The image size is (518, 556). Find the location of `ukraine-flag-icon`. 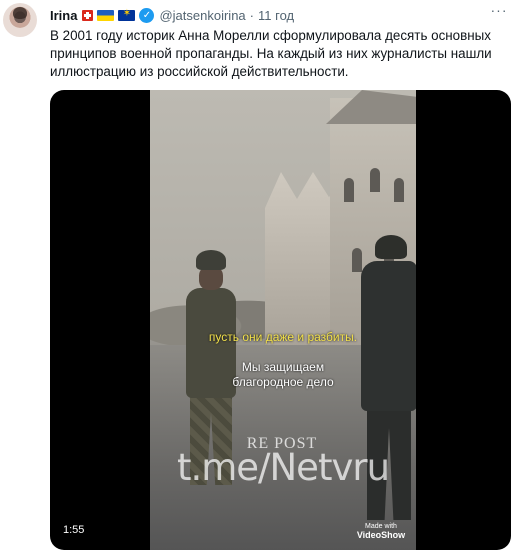

ukraine-flag-icon is located at coordinates (106, 15).